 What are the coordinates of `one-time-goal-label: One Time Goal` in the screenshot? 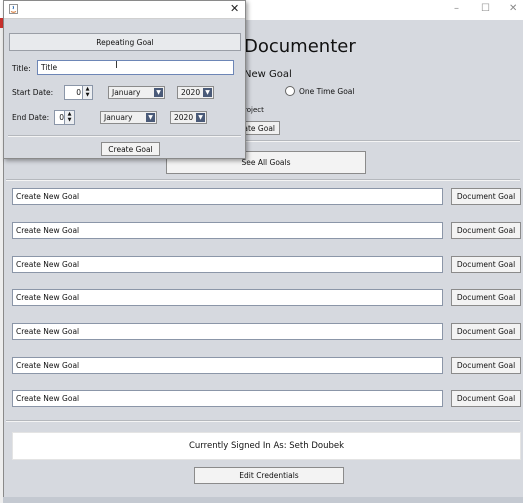 It's located at (327, 91).